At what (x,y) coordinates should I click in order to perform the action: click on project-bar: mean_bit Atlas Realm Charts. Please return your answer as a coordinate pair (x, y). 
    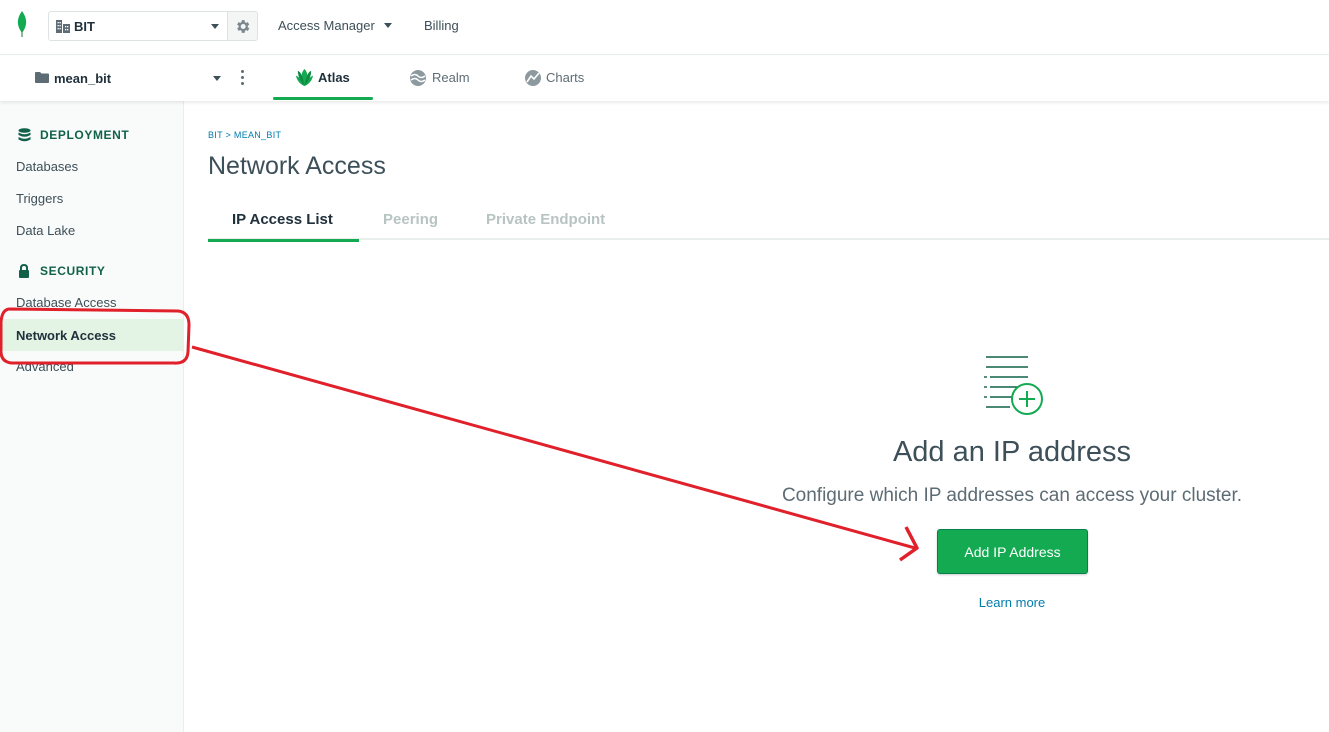
    Looking at the image, I should click on (664, 78).